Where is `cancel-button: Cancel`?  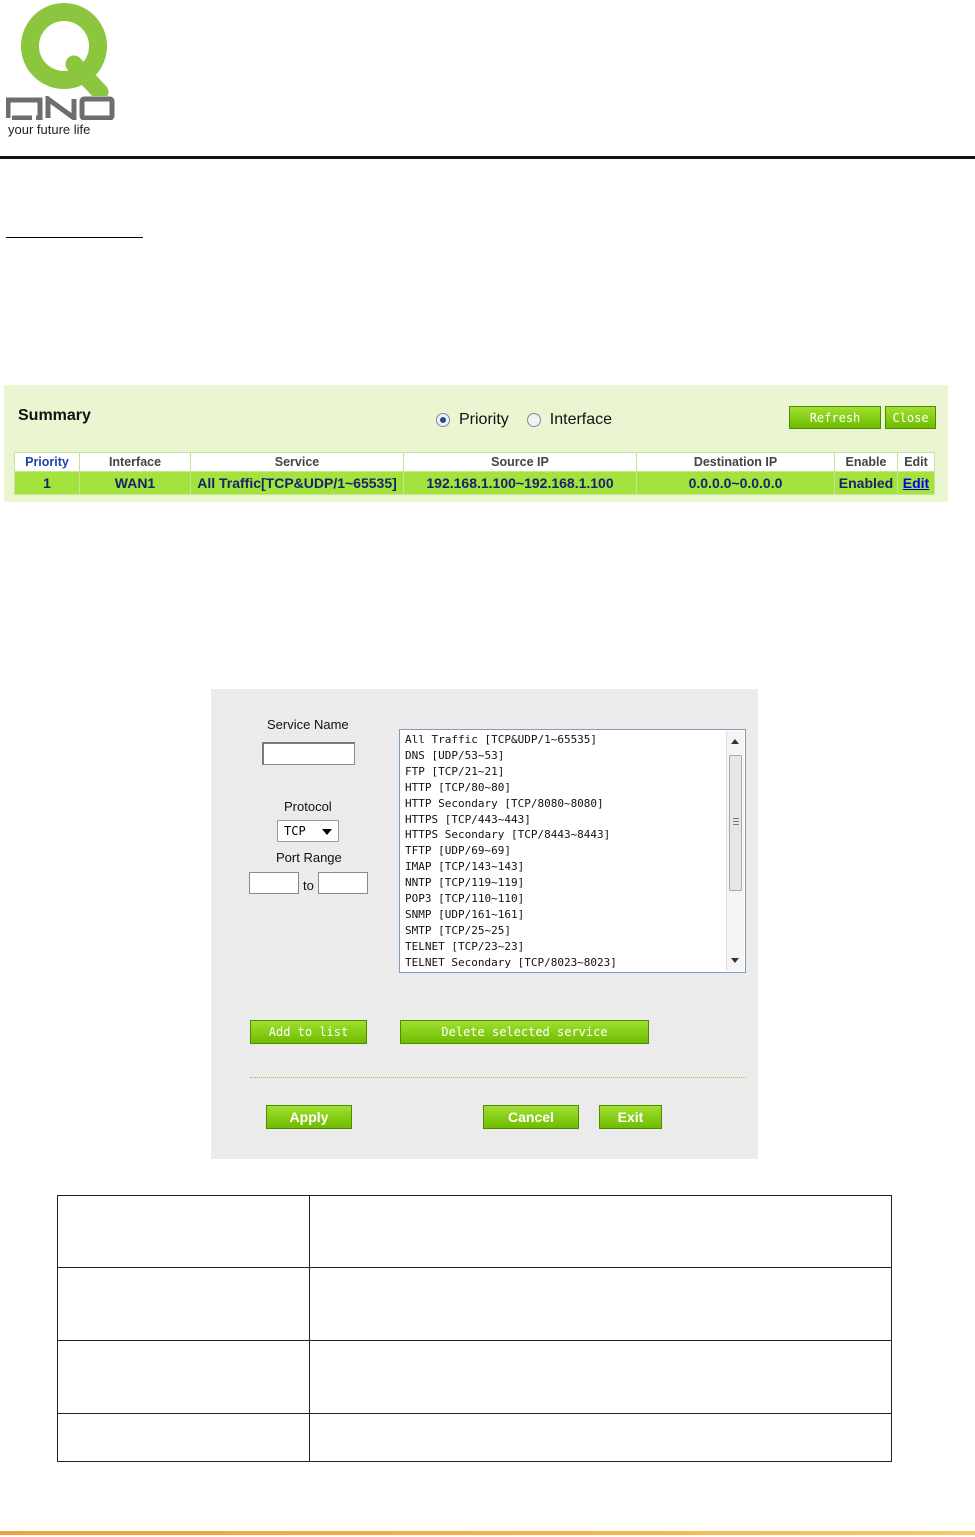
cancel-button: Cancel is located at coordinates (531, 1117).